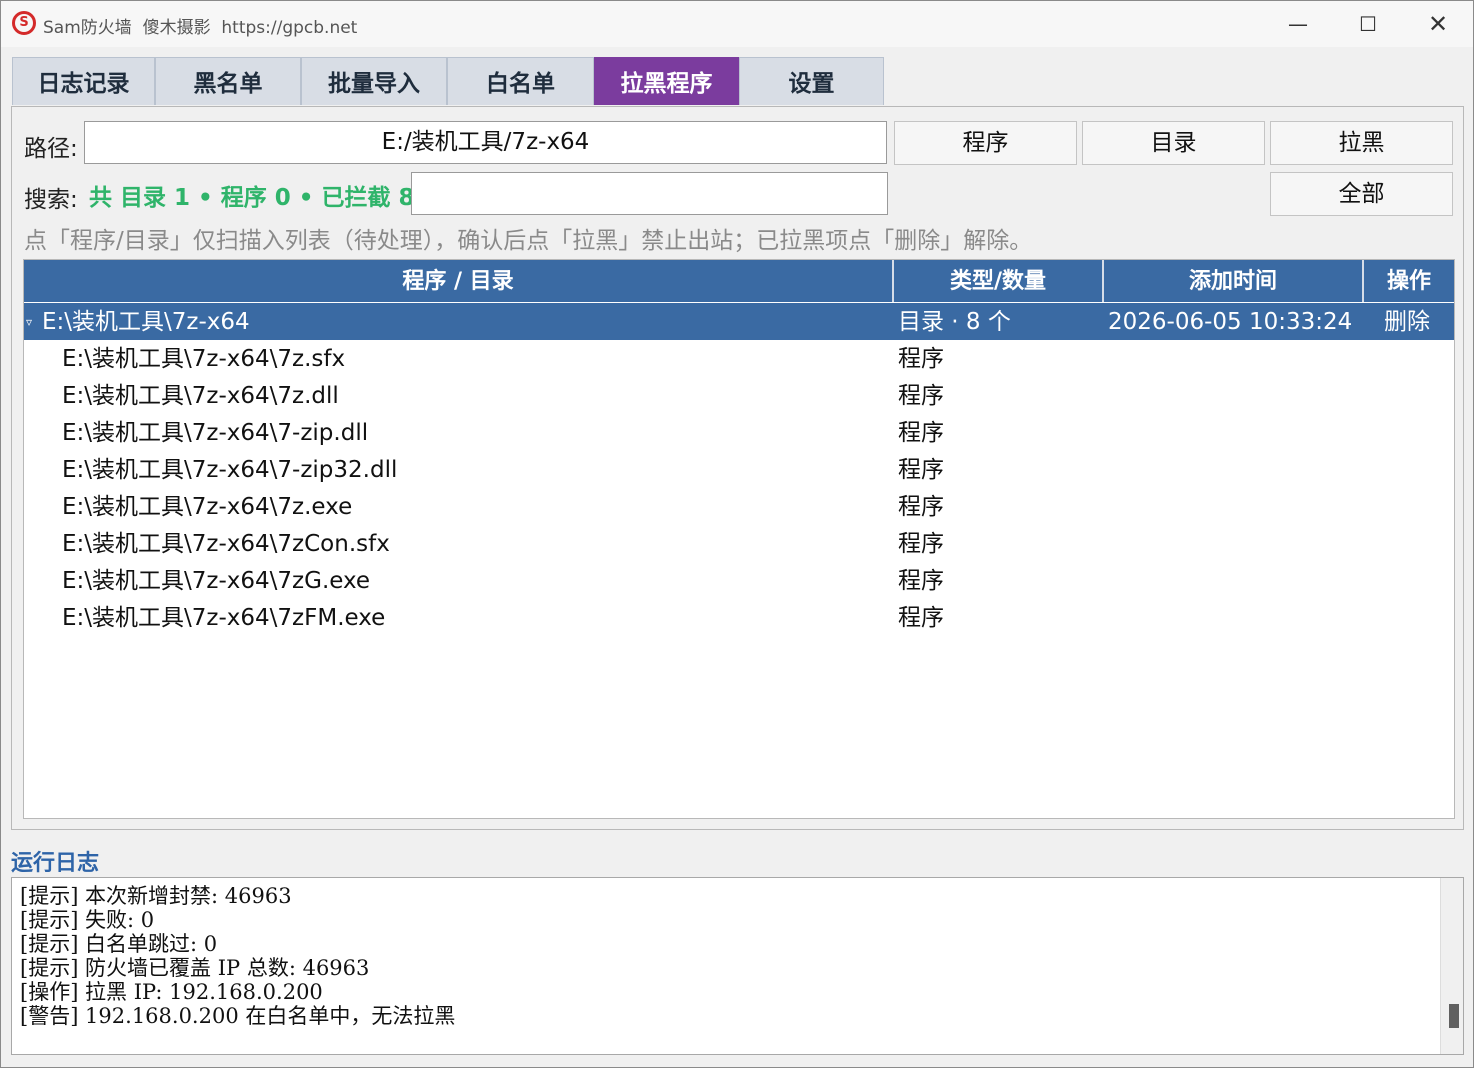 This screenshot has width=1474, height=1068. Describe the element at coordinates (985, 143) in the screenshot. I see `scan-program-button: 程序` at that location.